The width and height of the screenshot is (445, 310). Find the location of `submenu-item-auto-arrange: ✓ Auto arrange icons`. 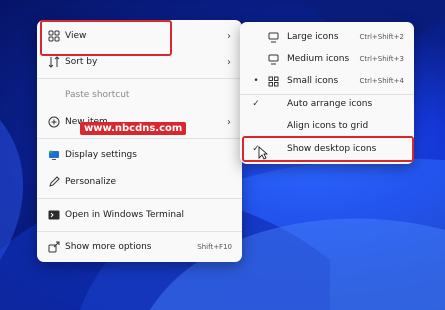

submenu-item-auto-arrange: ✓ Auto arrange icons is located at coordinates (327, 104).